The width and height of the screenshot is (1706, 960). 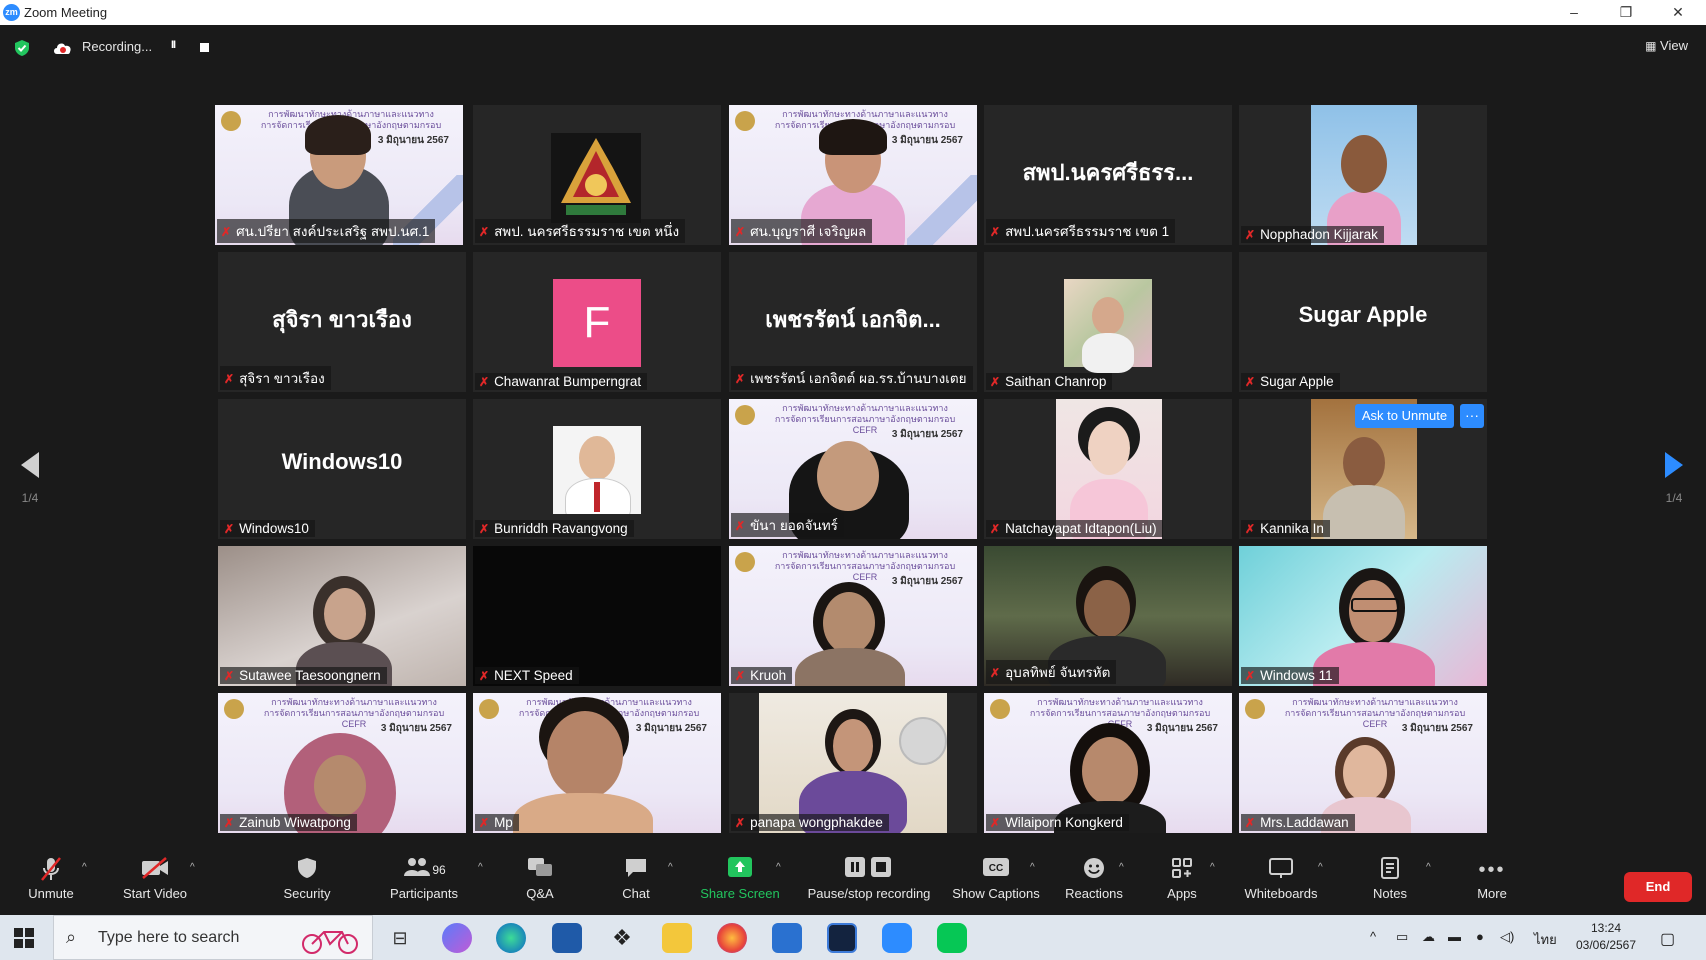 I want to click on edge-browser-icon, so click(x=511, y=938).